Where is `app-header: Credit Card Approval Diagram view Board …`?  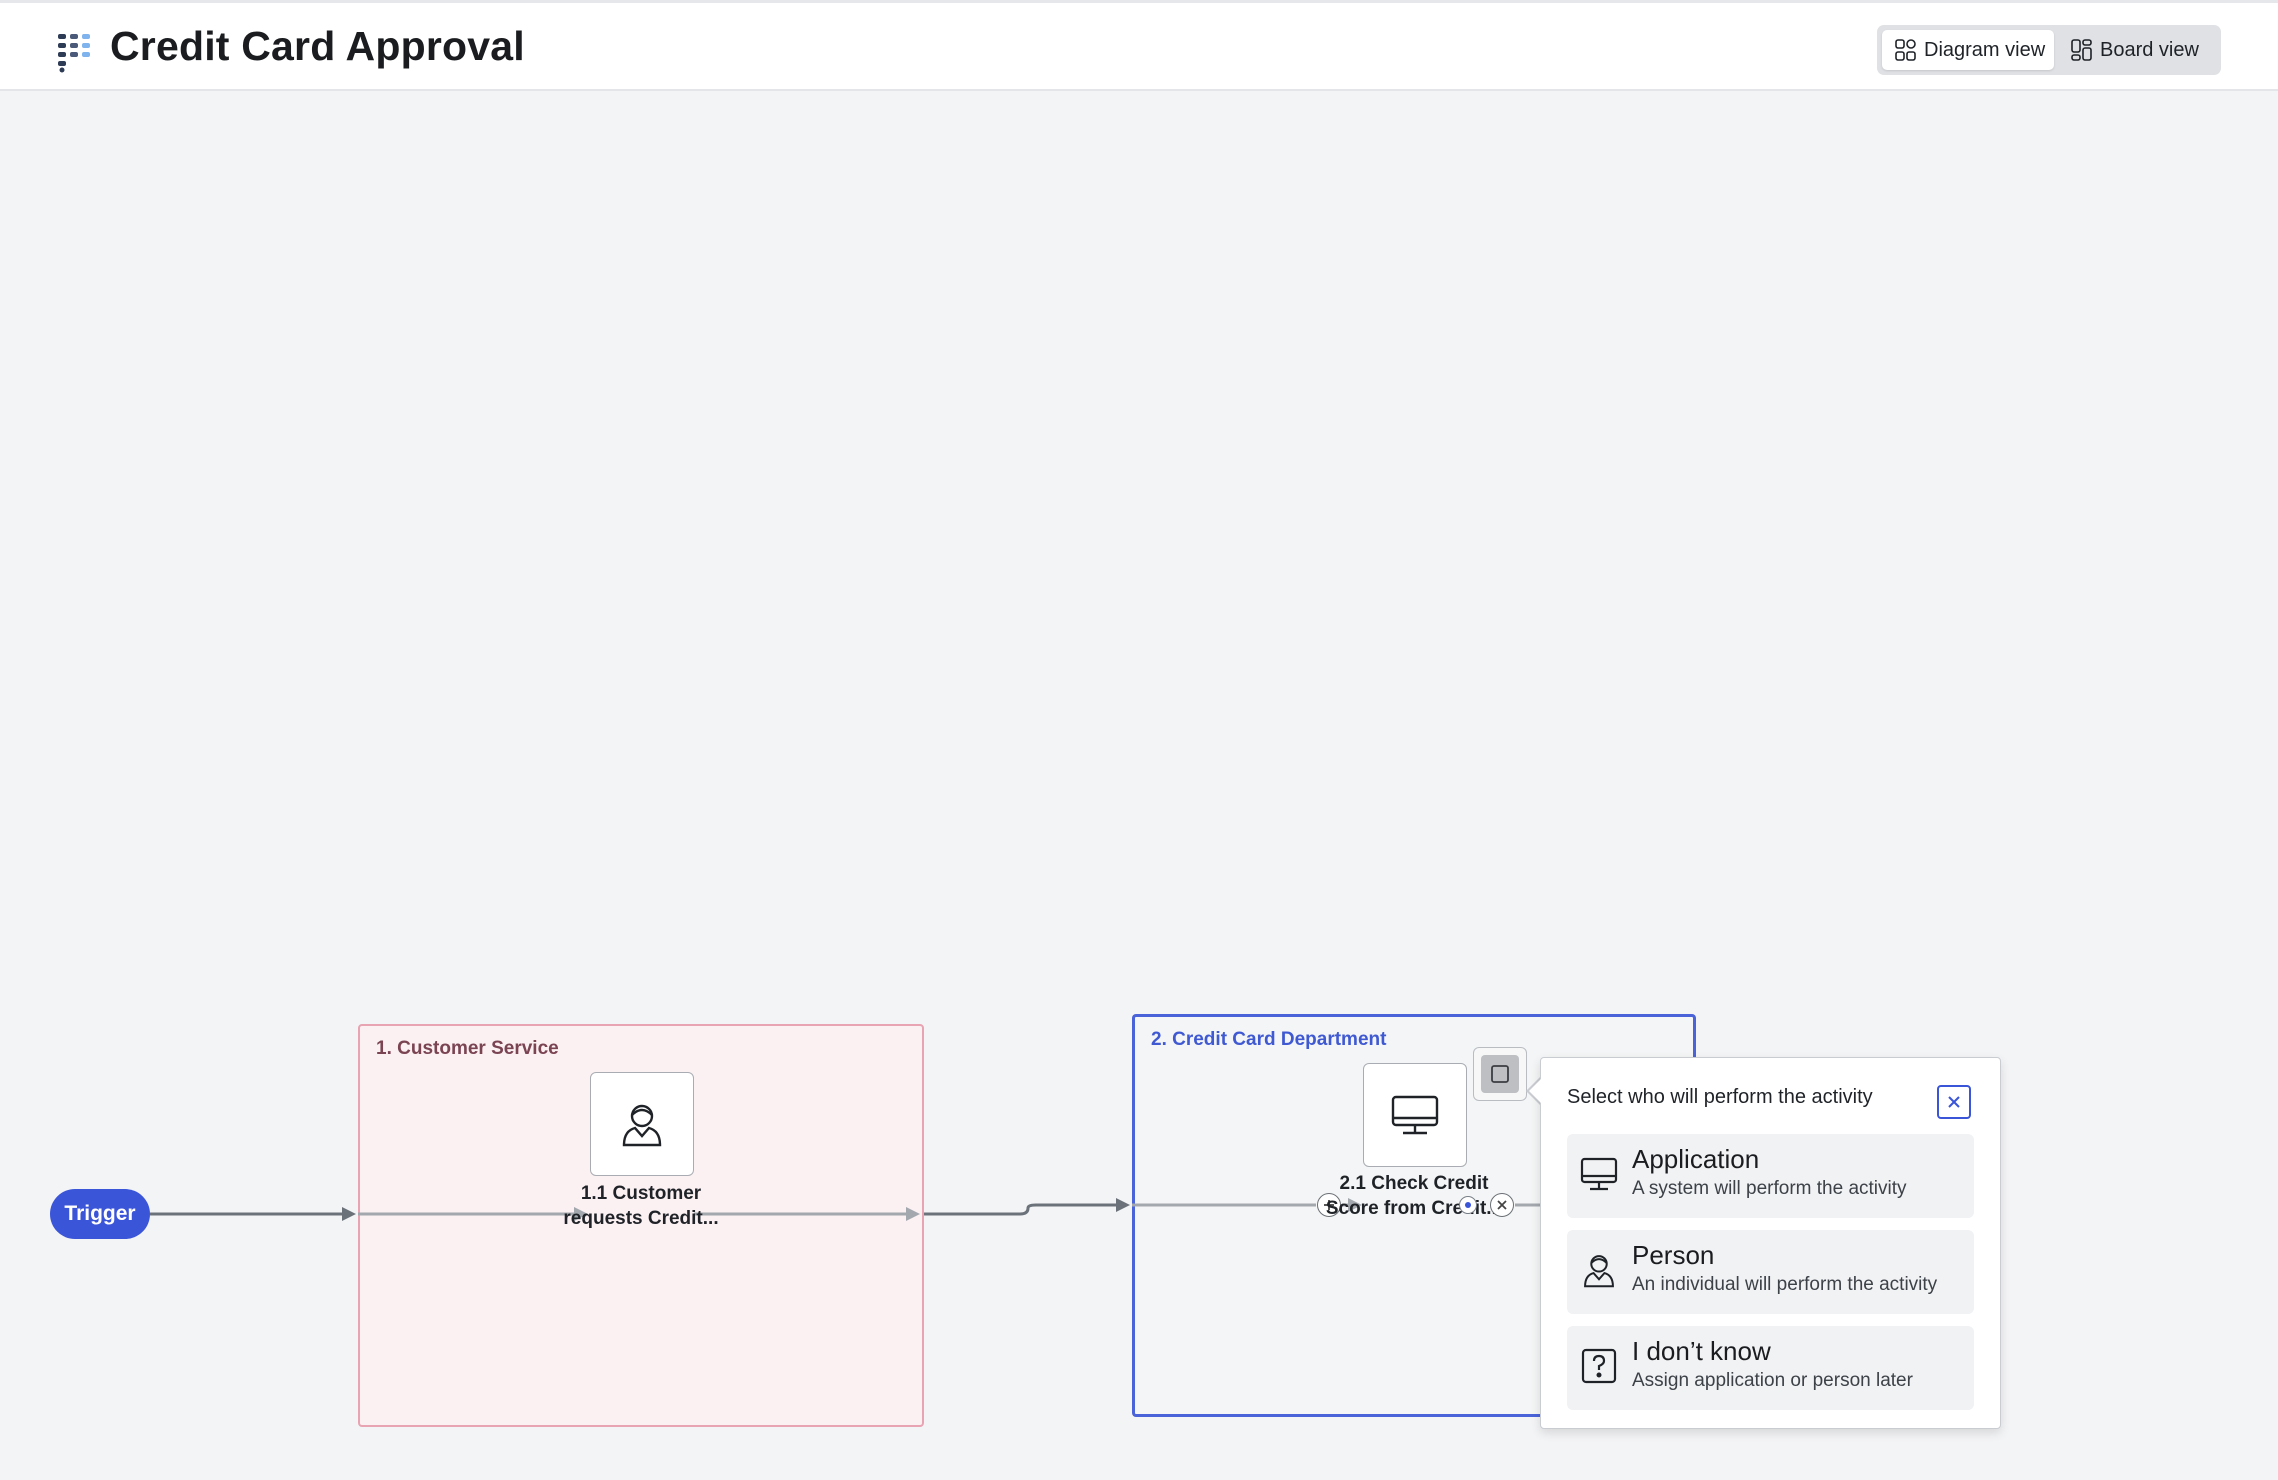 app-header: Credit Card Approval Diagram view Board … is located at coordinates (1139, 47).